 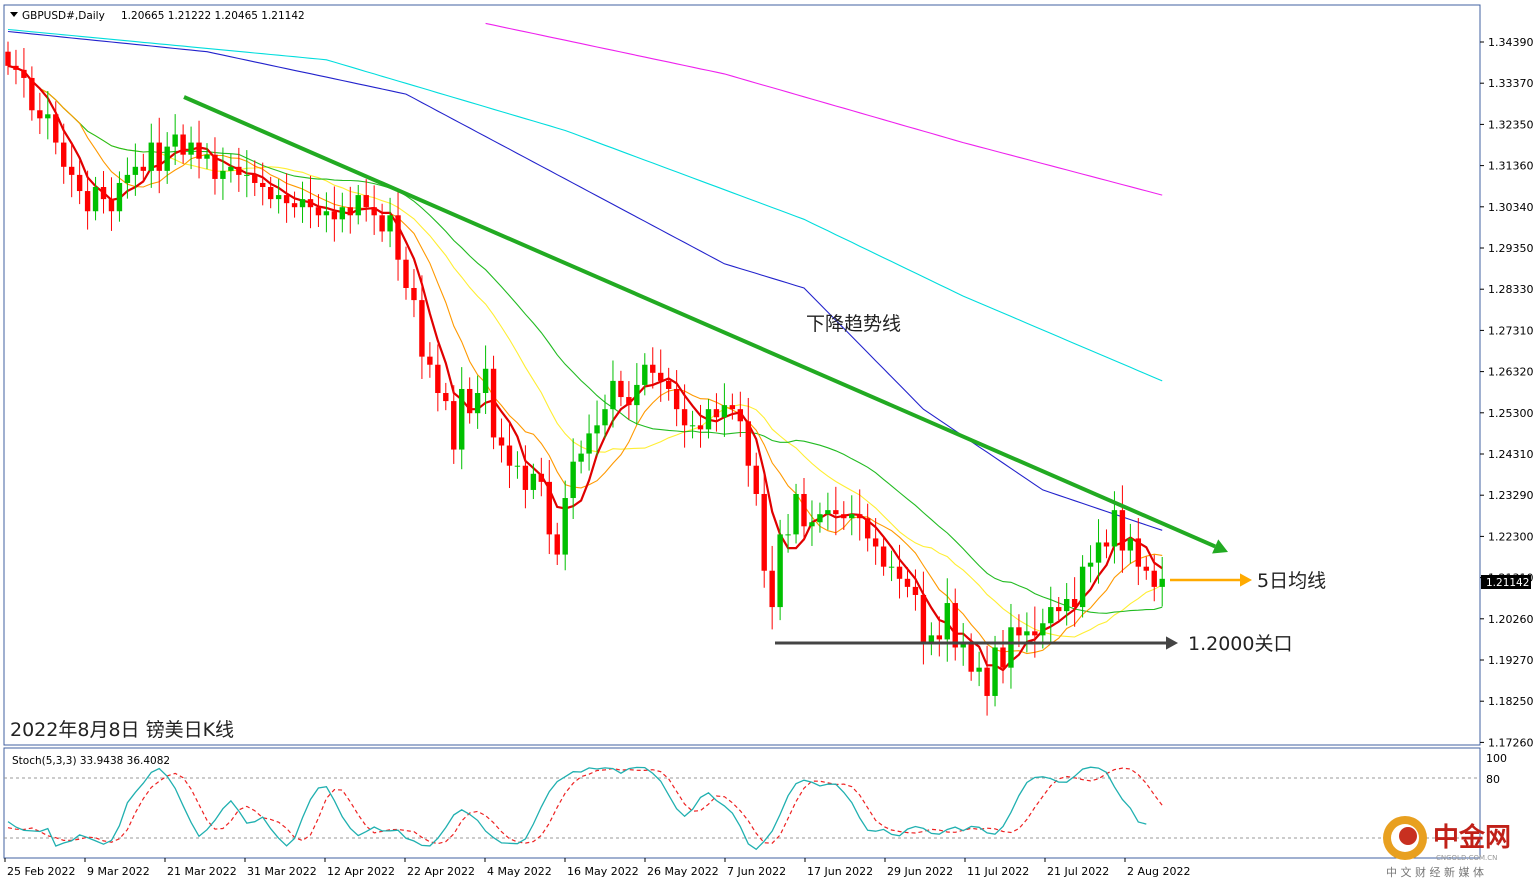 I want to click on price-tick-label: 1.32350, so click(x=1511, y=124).